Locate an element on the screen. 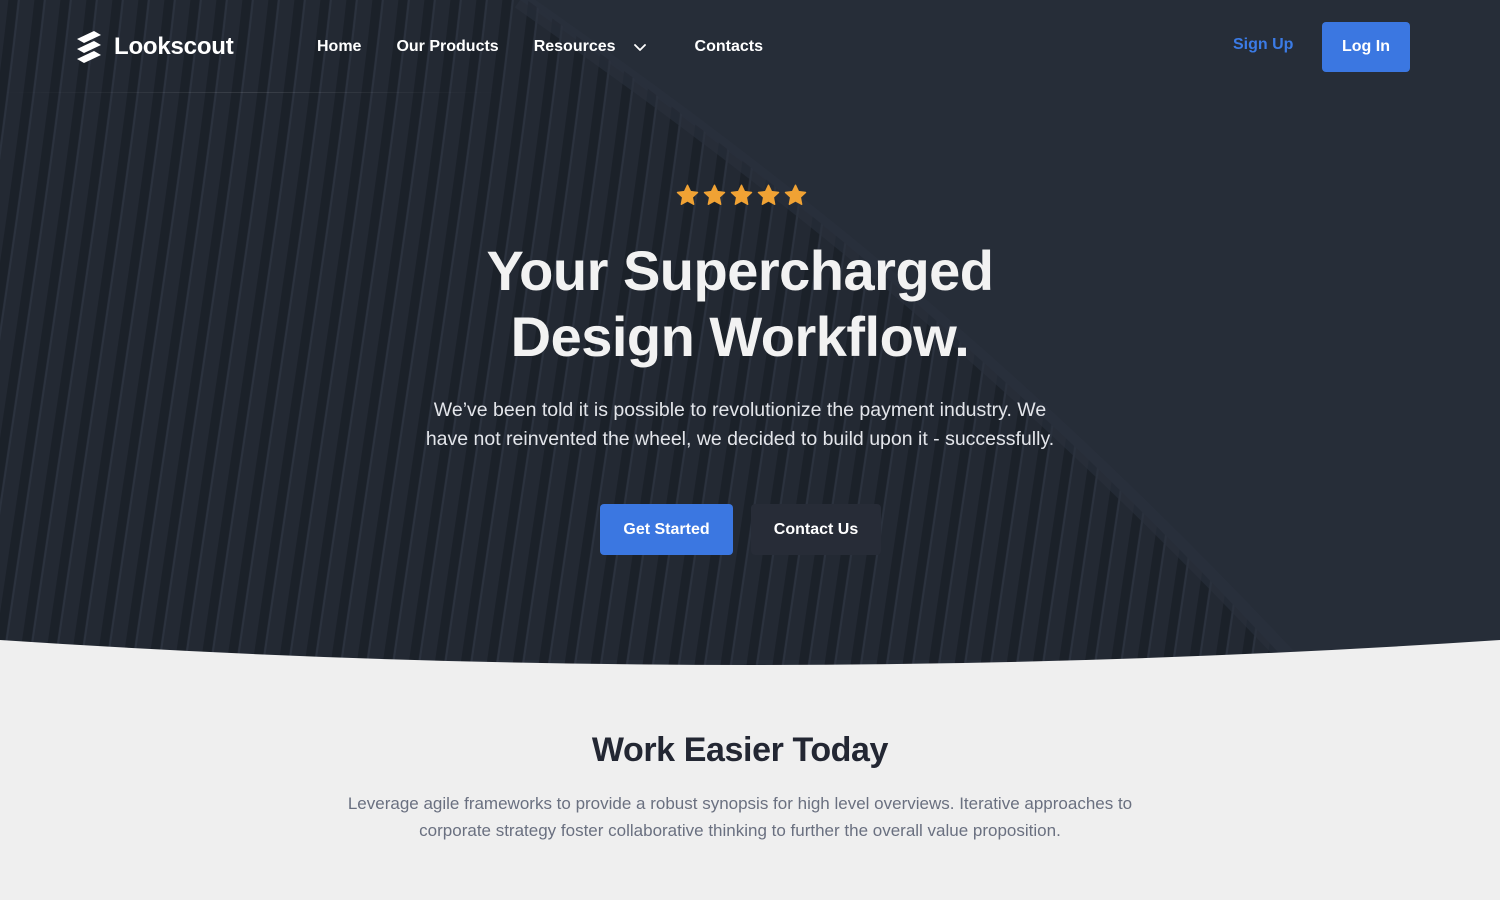 The width and height of the screenshot is (1500, 900). hero-bottom-curve is located at coordinates (750, 660).